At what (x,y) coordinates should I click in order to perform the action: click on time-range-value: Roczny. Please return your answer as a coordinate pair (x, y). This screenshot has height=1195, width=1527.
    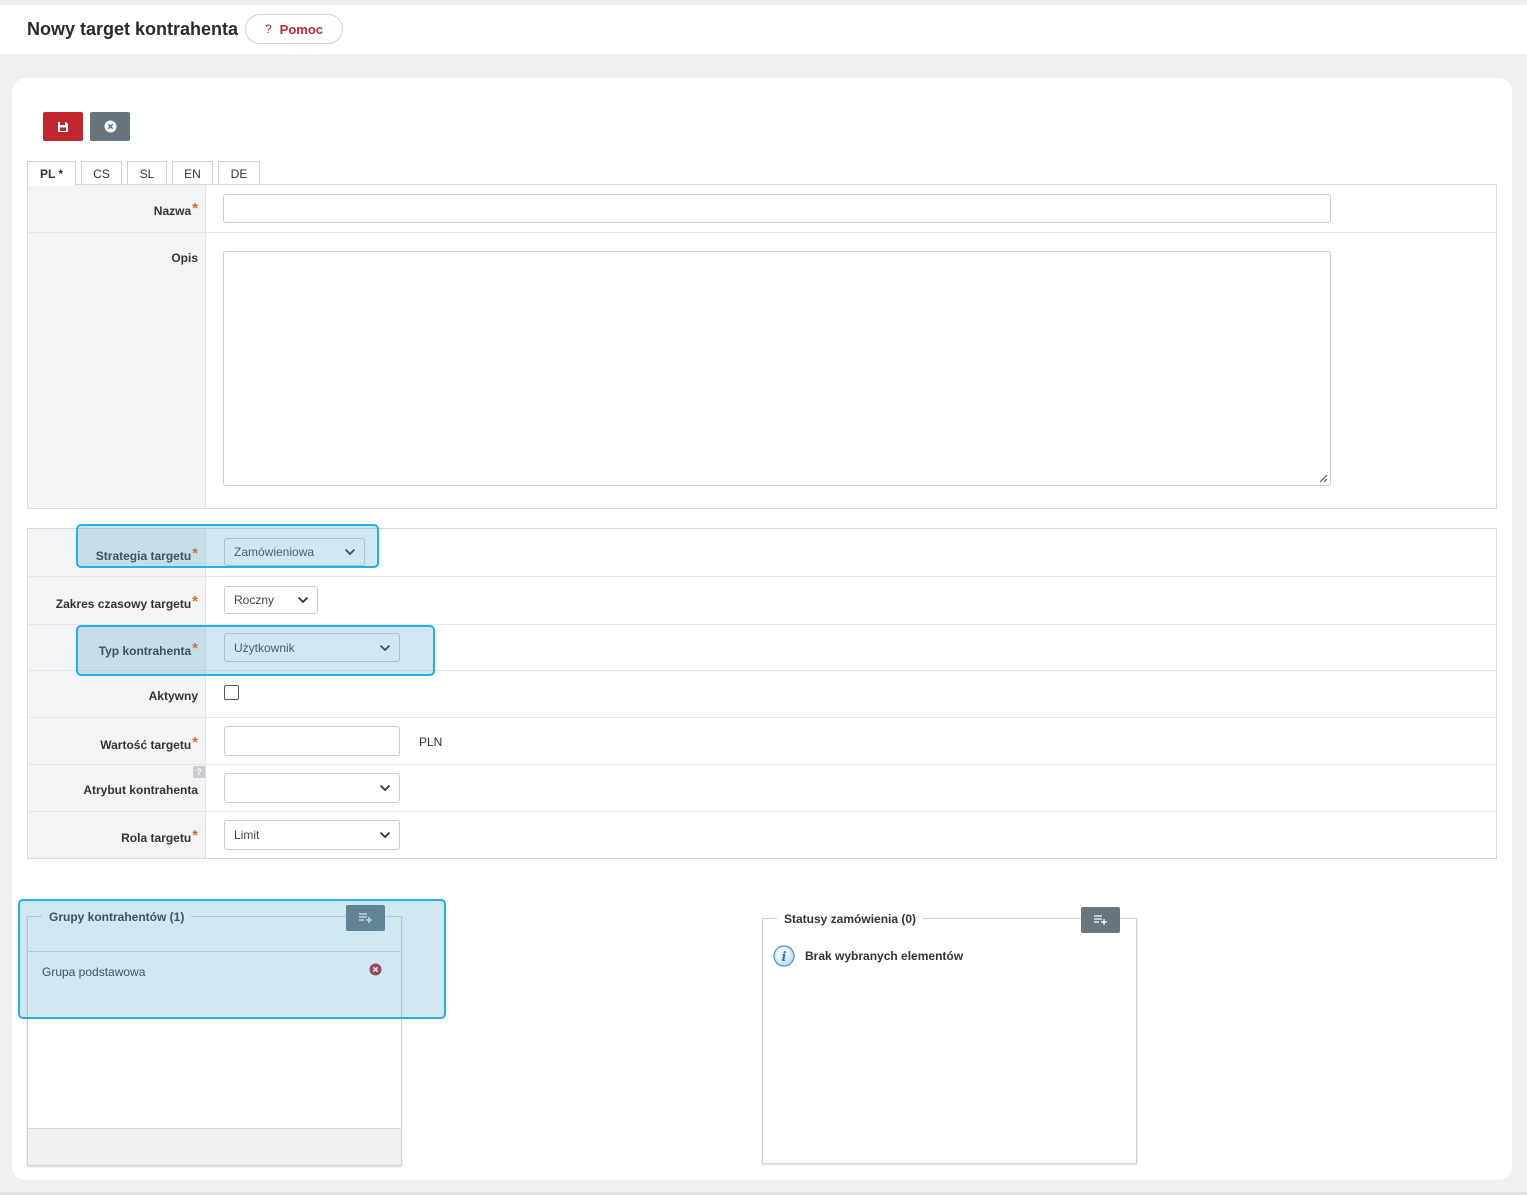
    Looking at the image, I should click on (254, 600).